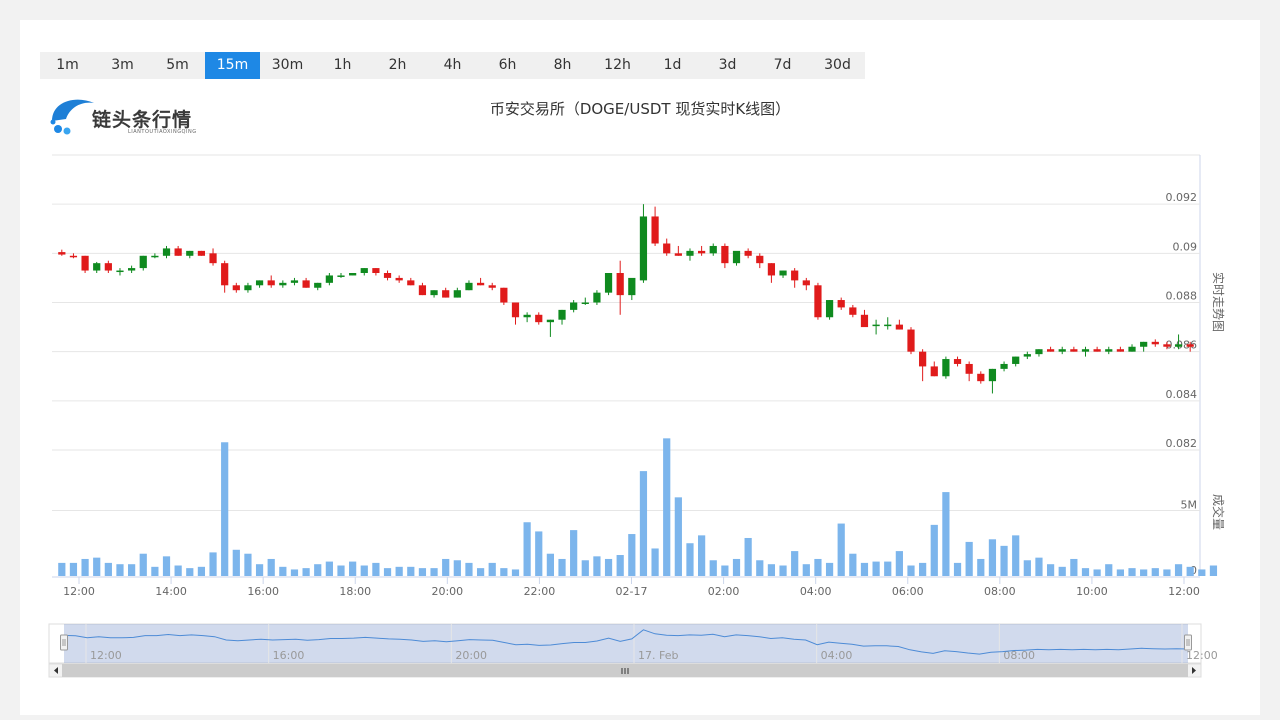 This screenshot has height=720, width=1280. Describe the element at coordinates (1182, 197) in the screenshot. I see `price-tick-label: 0.092` at that location.